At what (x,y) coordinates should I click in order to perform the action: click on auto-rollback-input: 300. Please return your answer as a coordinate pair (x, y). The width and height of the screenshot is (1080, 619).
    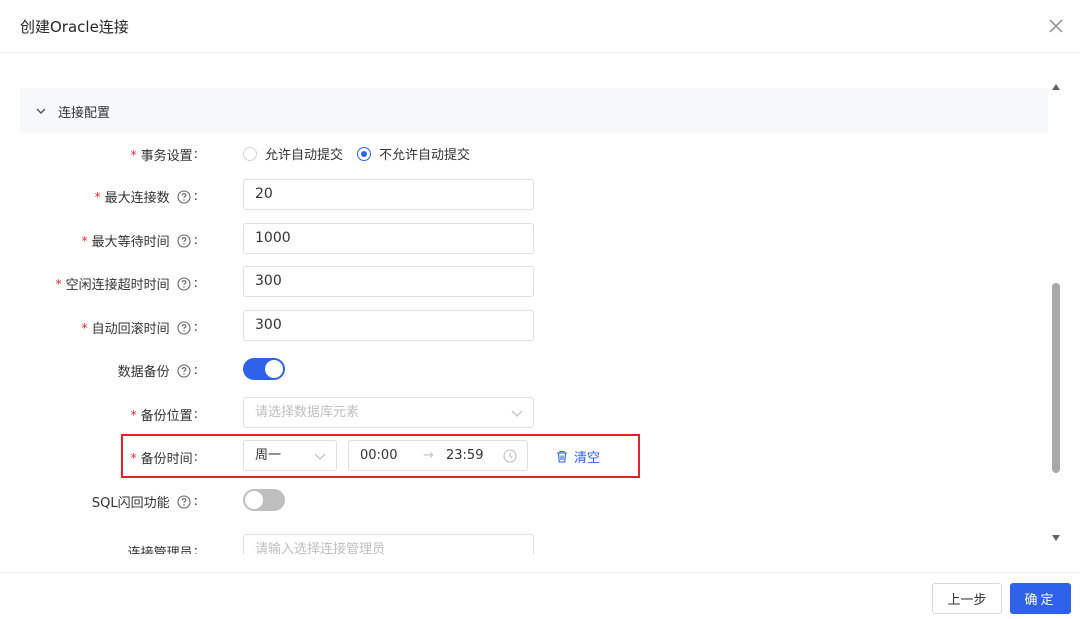
    Looking at the image, I should click on (388, 325).